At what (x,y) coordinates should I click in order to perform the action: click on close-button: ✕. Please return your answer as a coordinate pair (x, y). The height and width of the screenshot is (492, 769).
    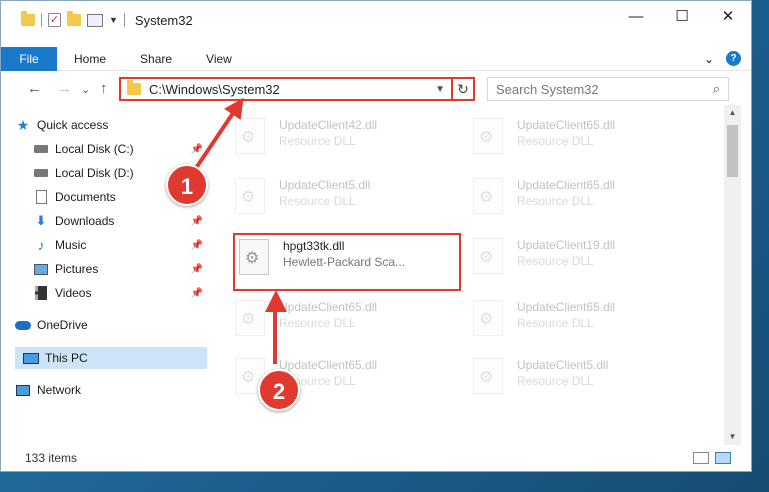
    Looking at the image, I should click on (728, 16).